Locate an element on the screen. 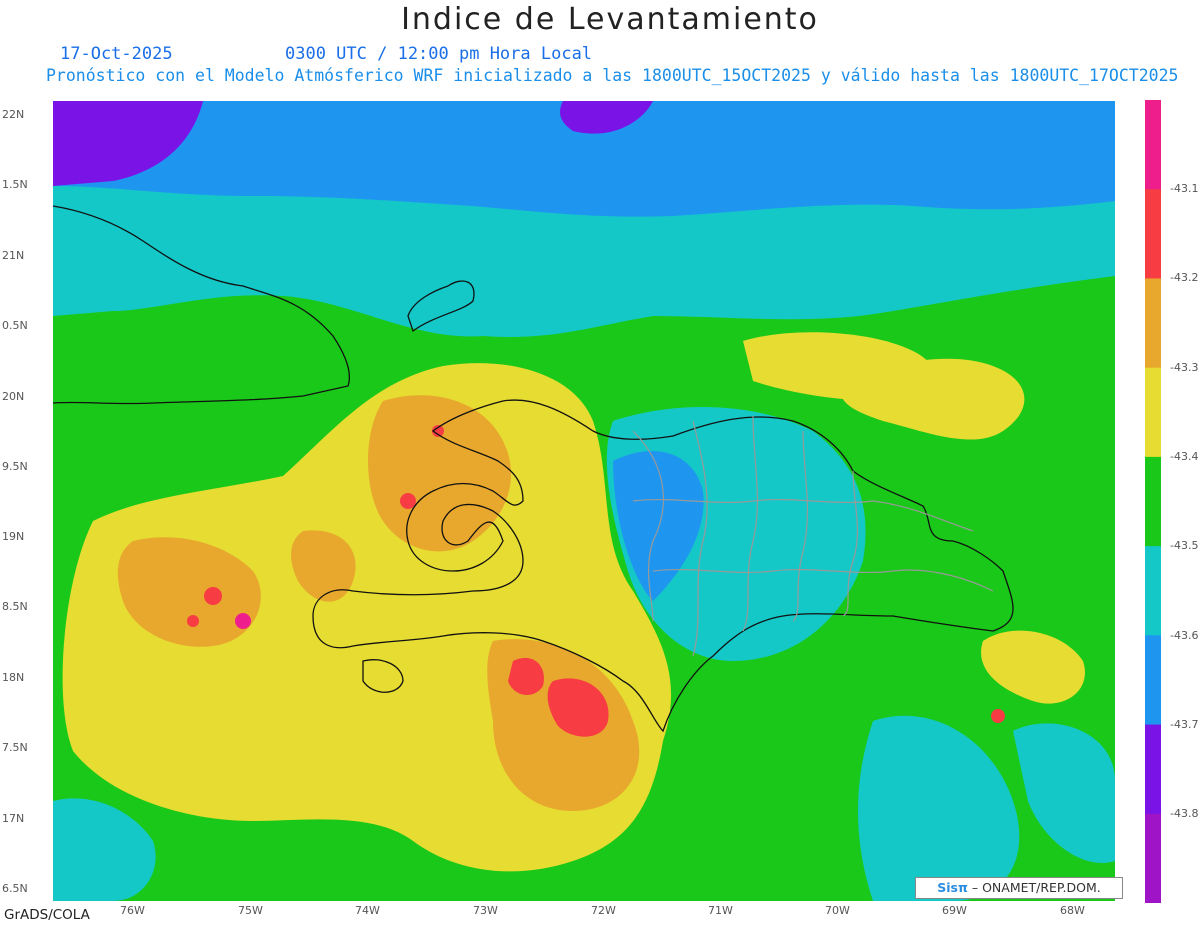  forecast-date: 17-Oct-2025 is located at coordinates (116, 54).